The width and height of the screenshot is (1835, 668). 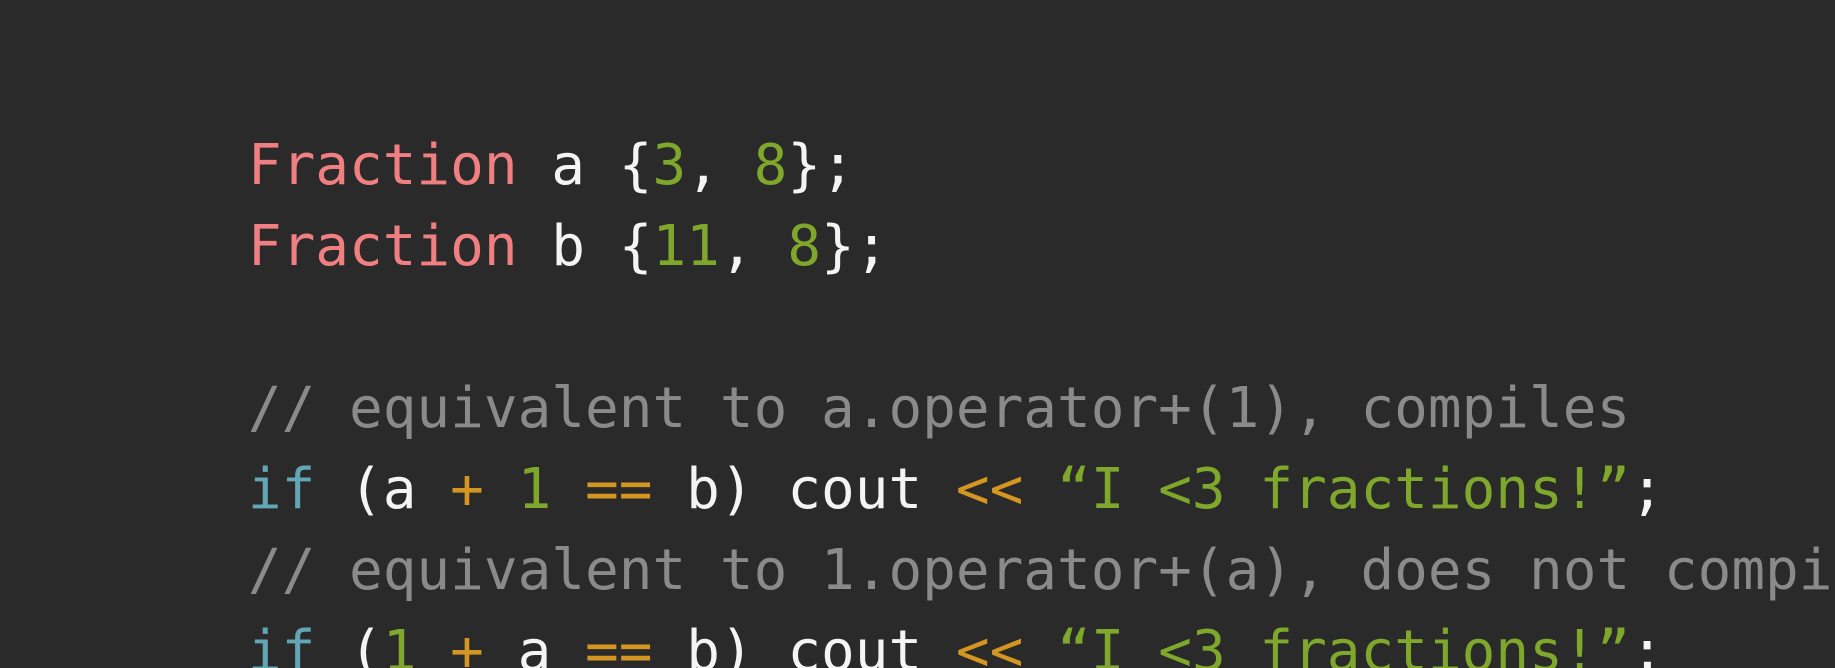 What do you see at coordinates (534, 643) in the screenshot?
I see `code-token: a` at bounding box center [534, 643].